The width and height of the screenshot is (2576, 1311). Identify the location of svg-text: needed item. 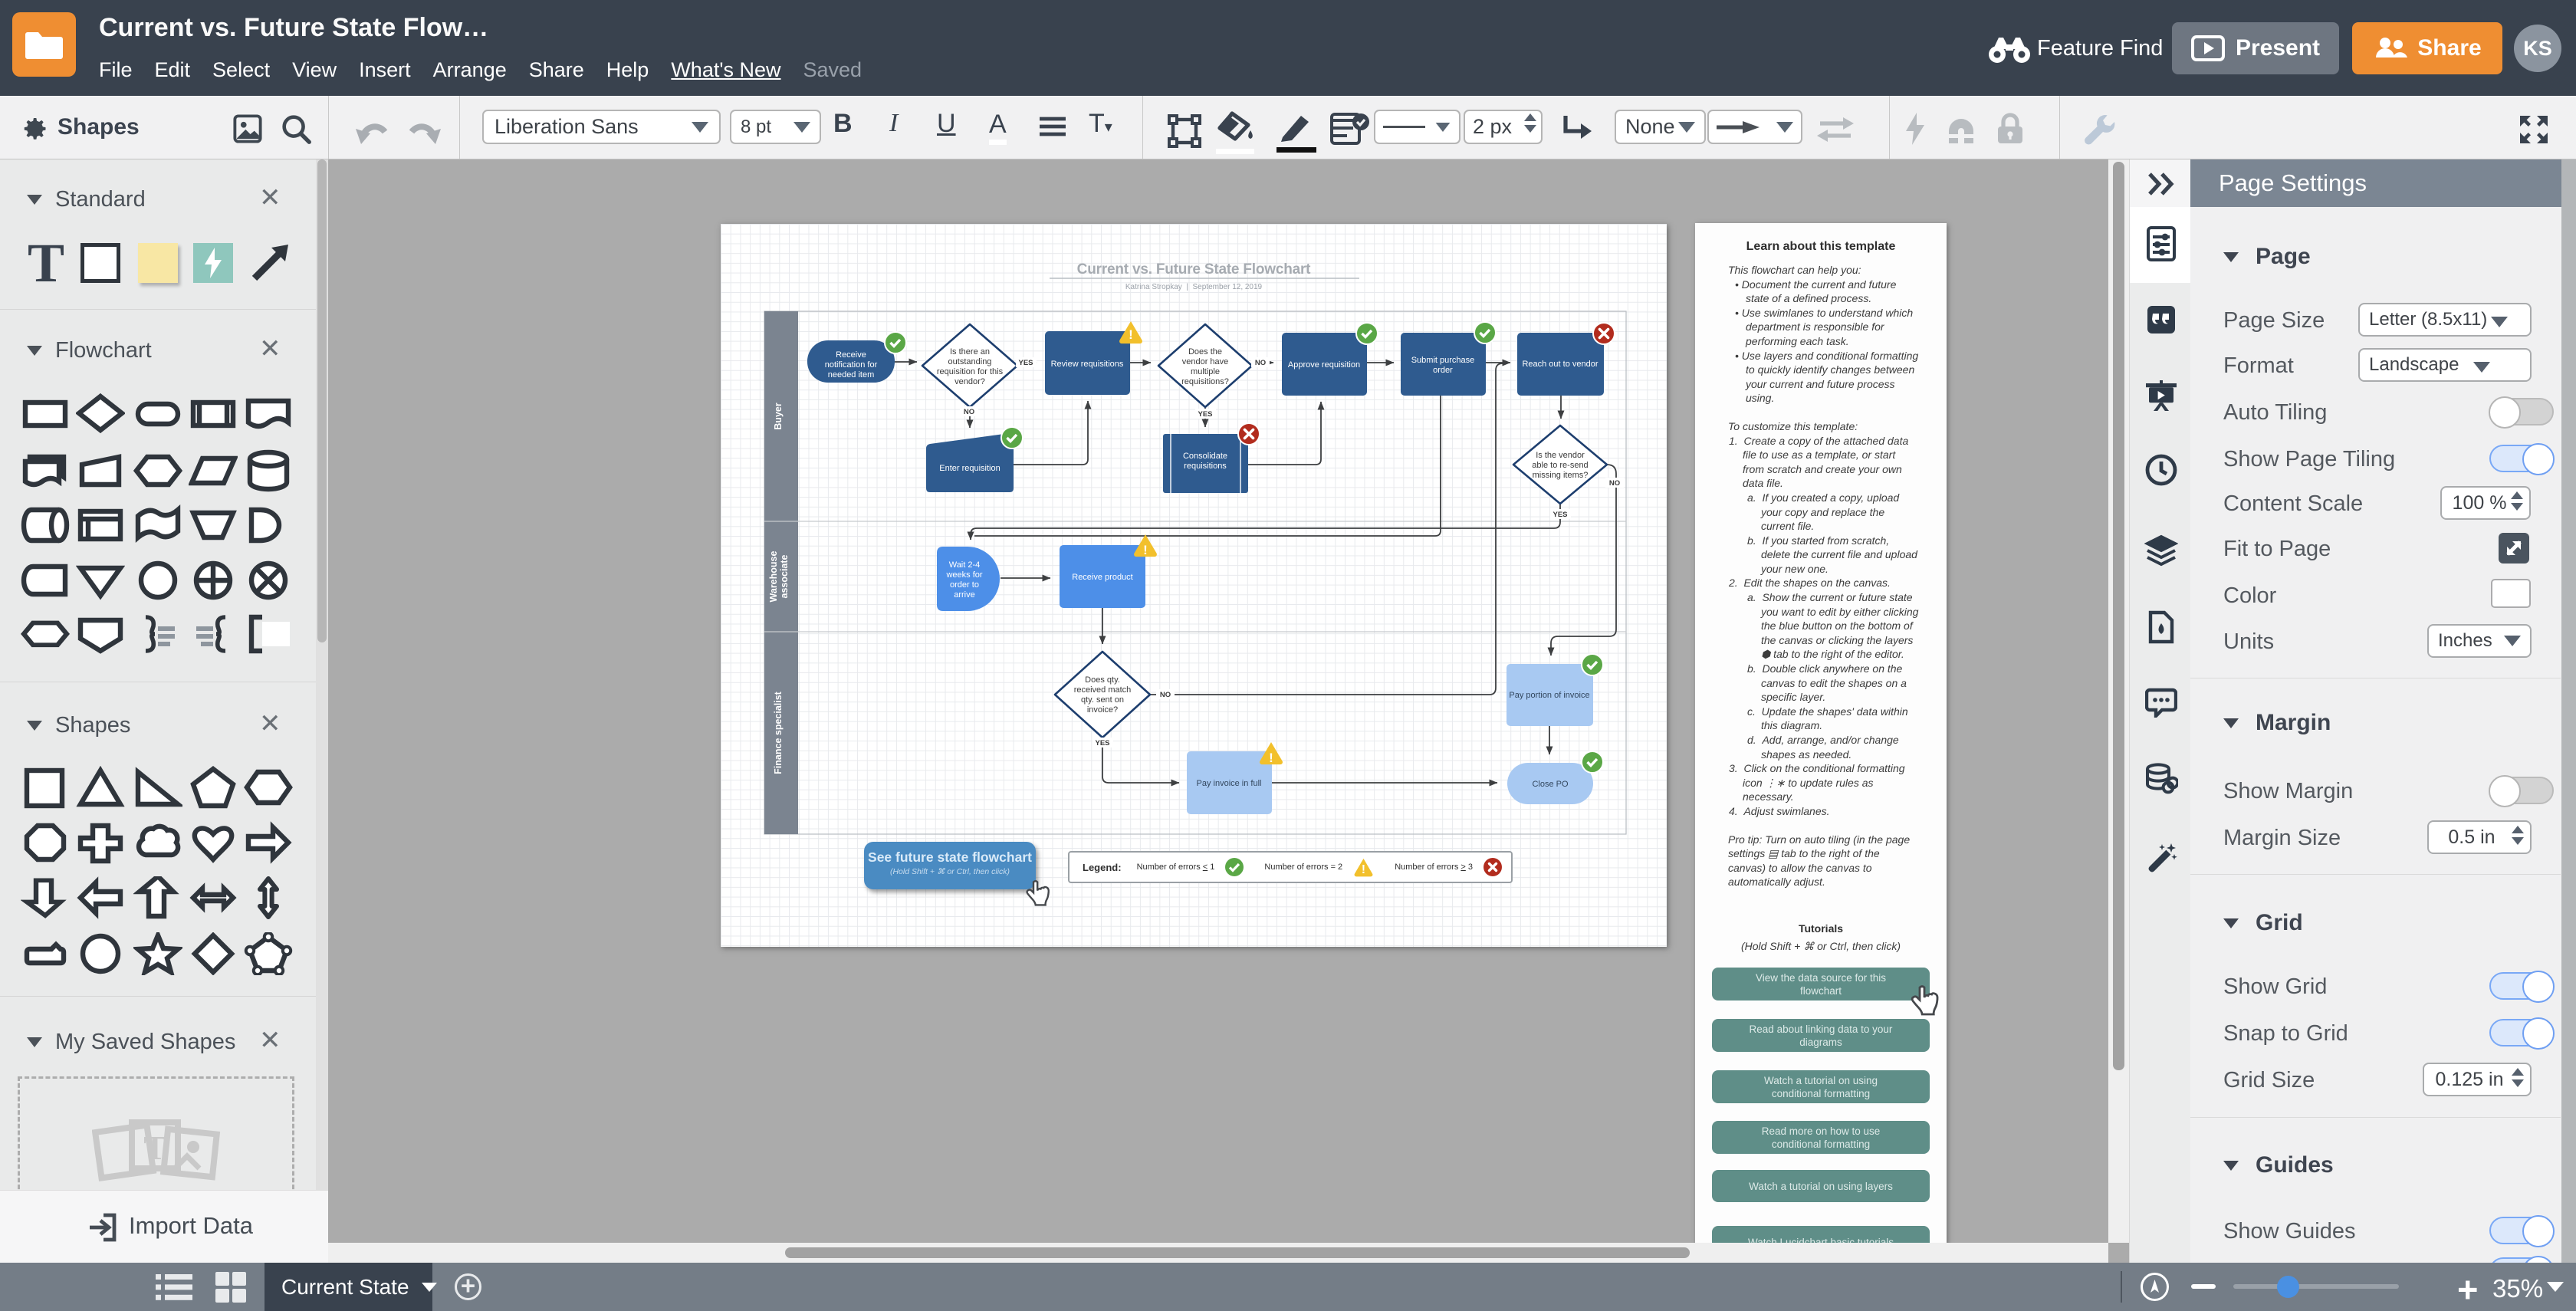
(852, 375).